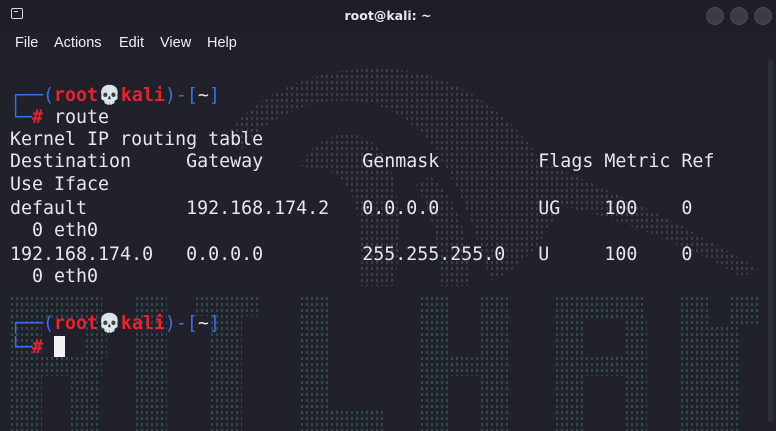  What do you see at coordinates (763, 16) in the screenshot?
I see `close-icon` at bounding box center [763, 16].